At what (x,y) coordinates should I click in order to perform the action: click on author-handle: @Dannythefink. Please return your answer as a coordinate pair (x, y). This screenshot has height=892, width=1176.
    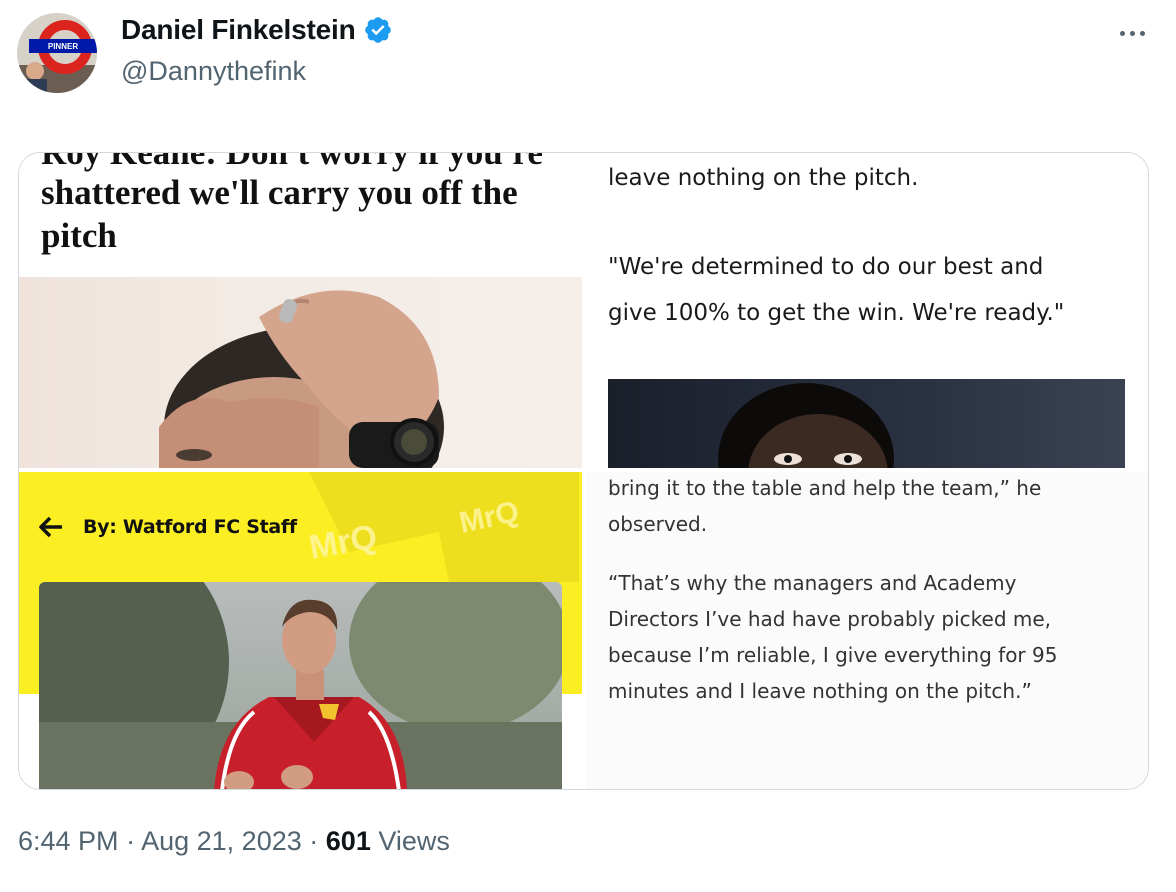
    Looking at the image, I should click on (213, 71).